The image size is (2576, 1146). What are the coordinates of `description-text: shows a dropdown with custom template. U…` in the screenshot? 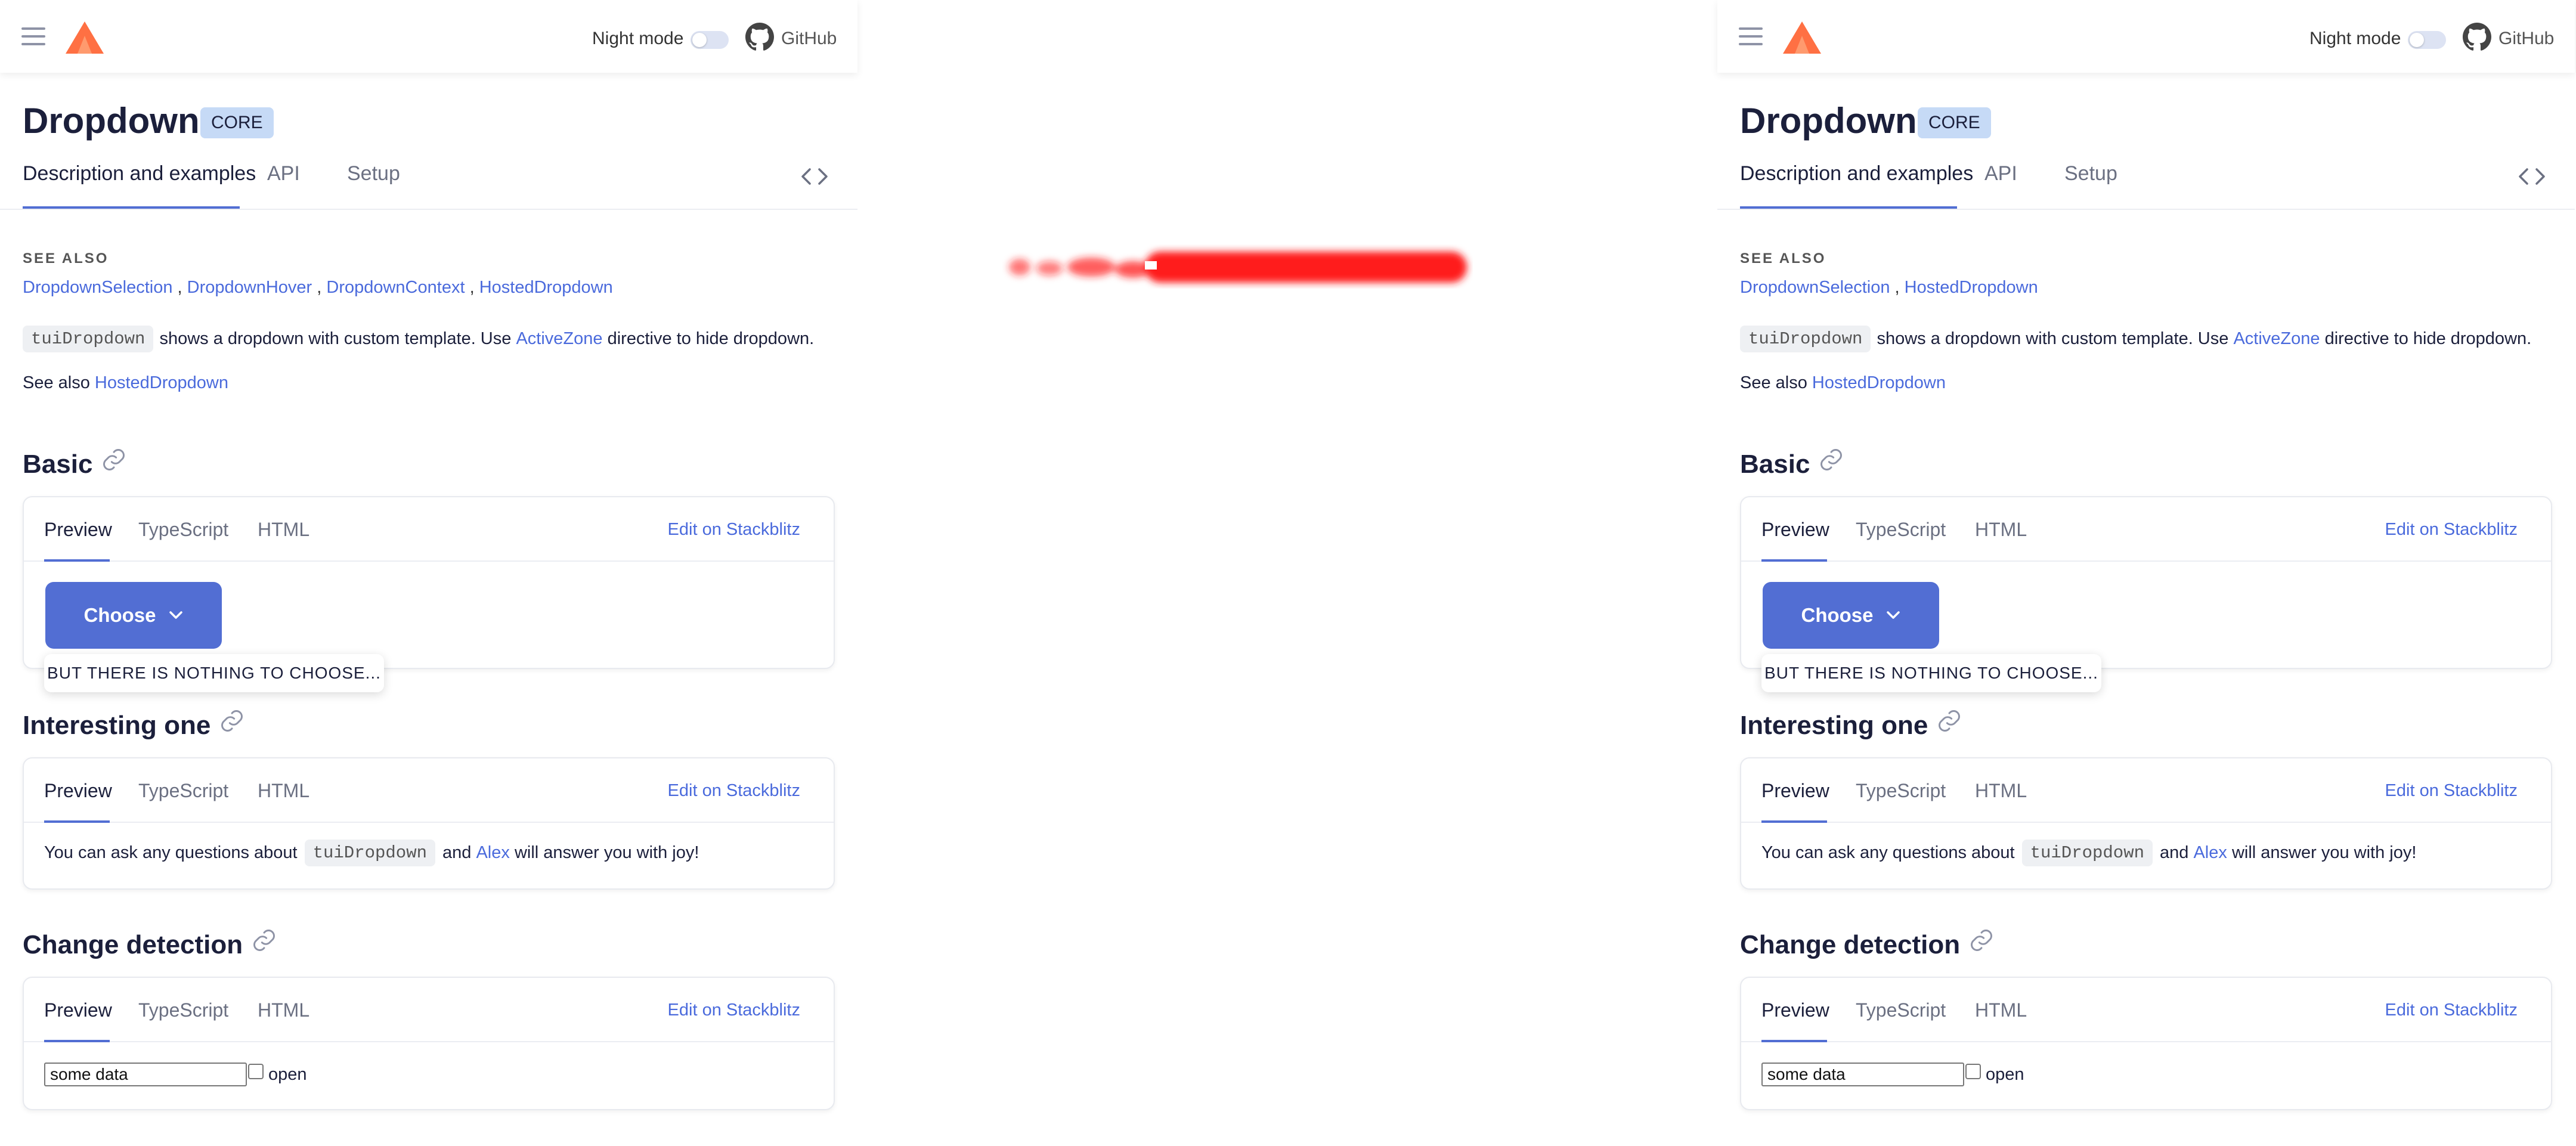 It's located at (2053, 338).